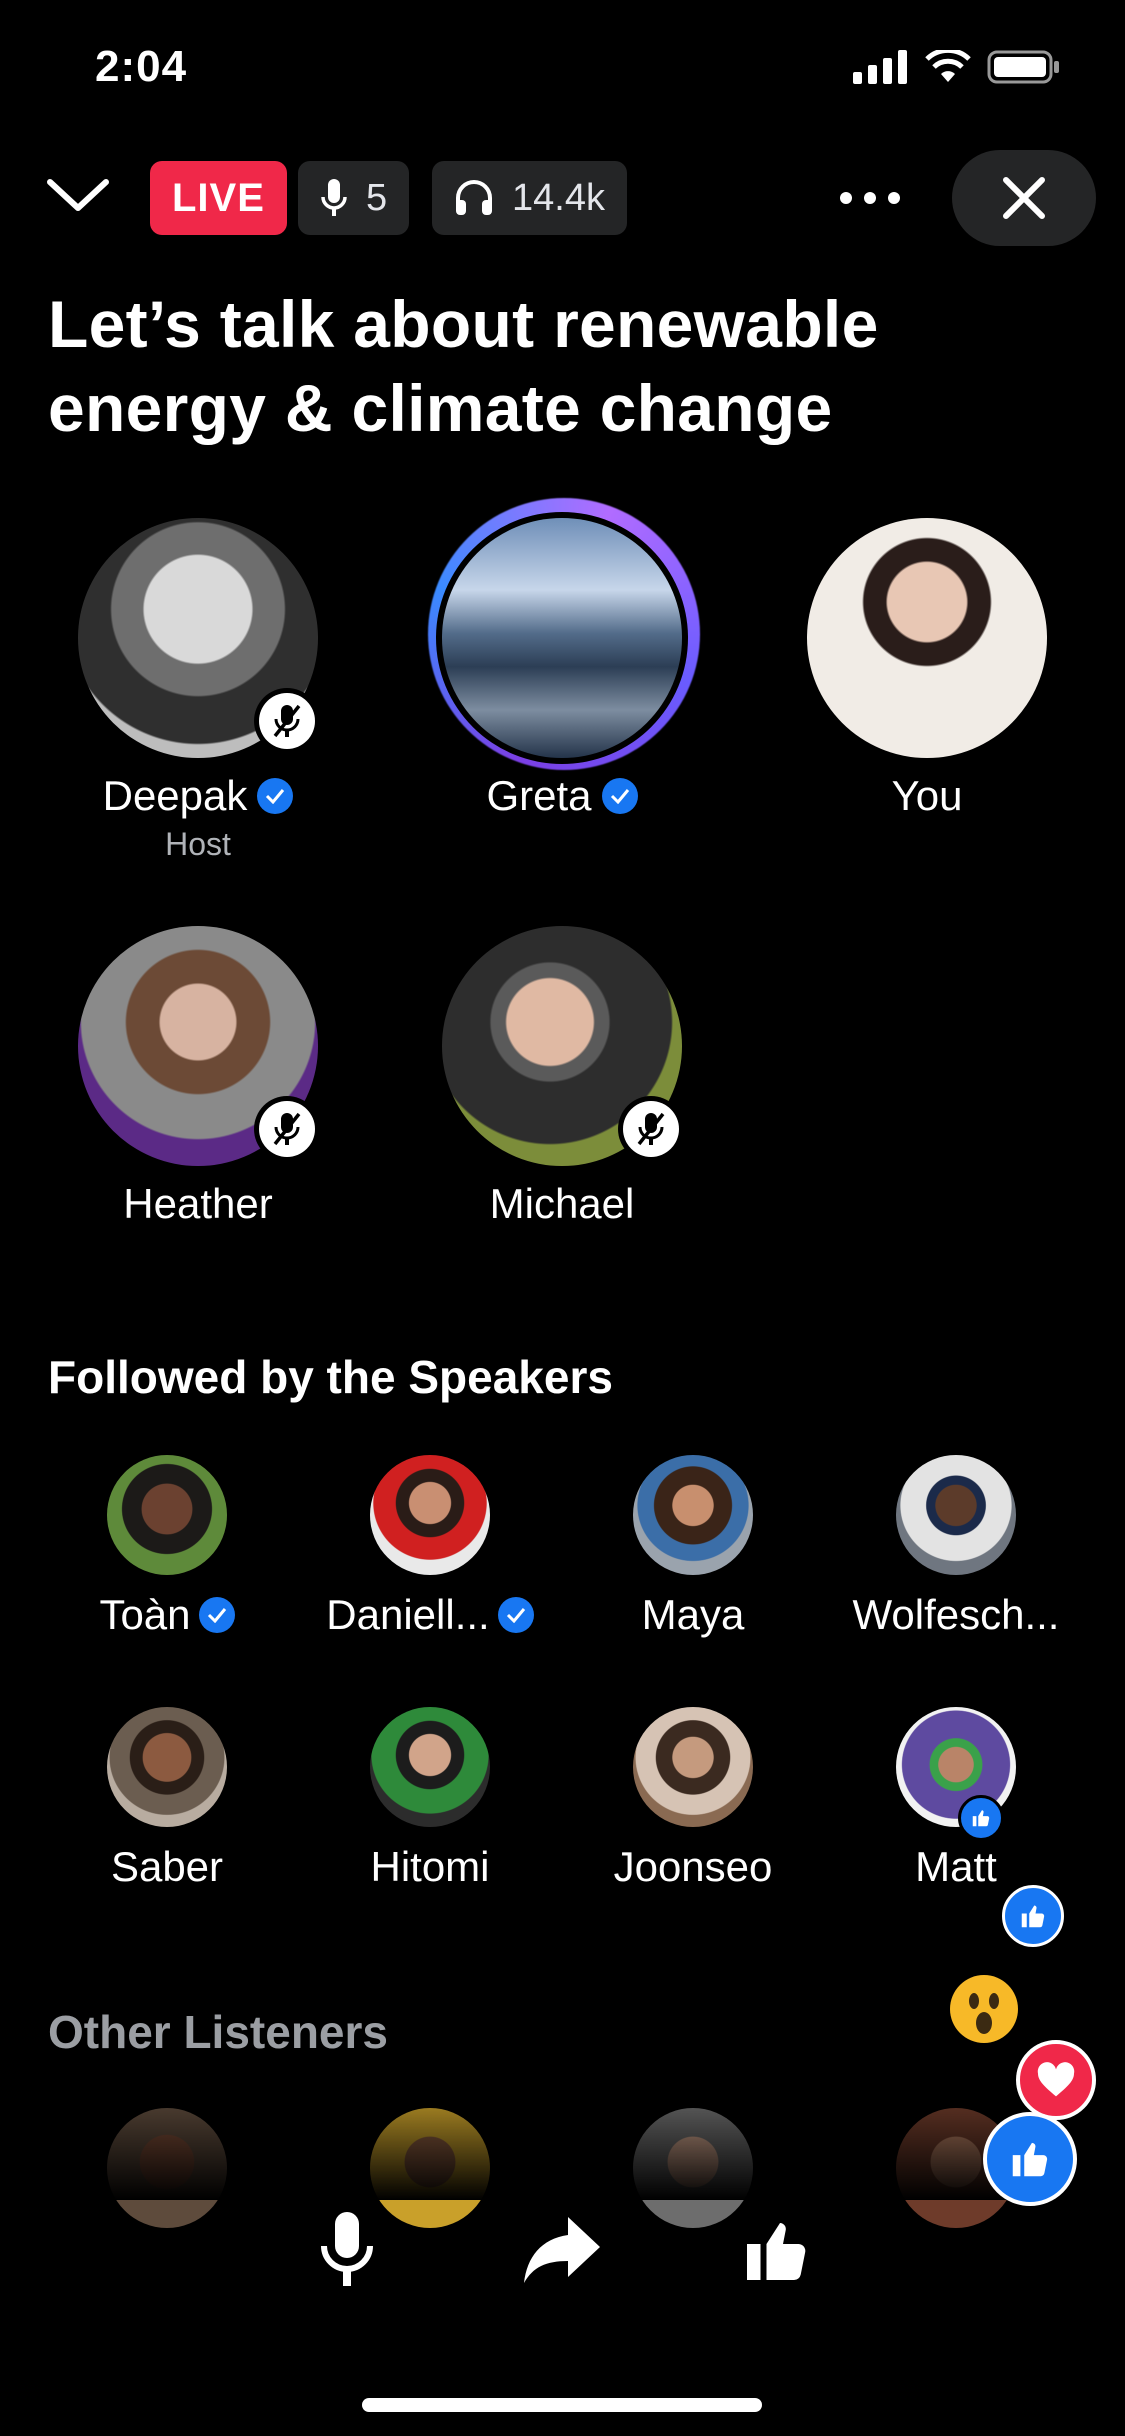 The image size is (1125, 2436). I want to click on wifi-icon, so click(948, 66).